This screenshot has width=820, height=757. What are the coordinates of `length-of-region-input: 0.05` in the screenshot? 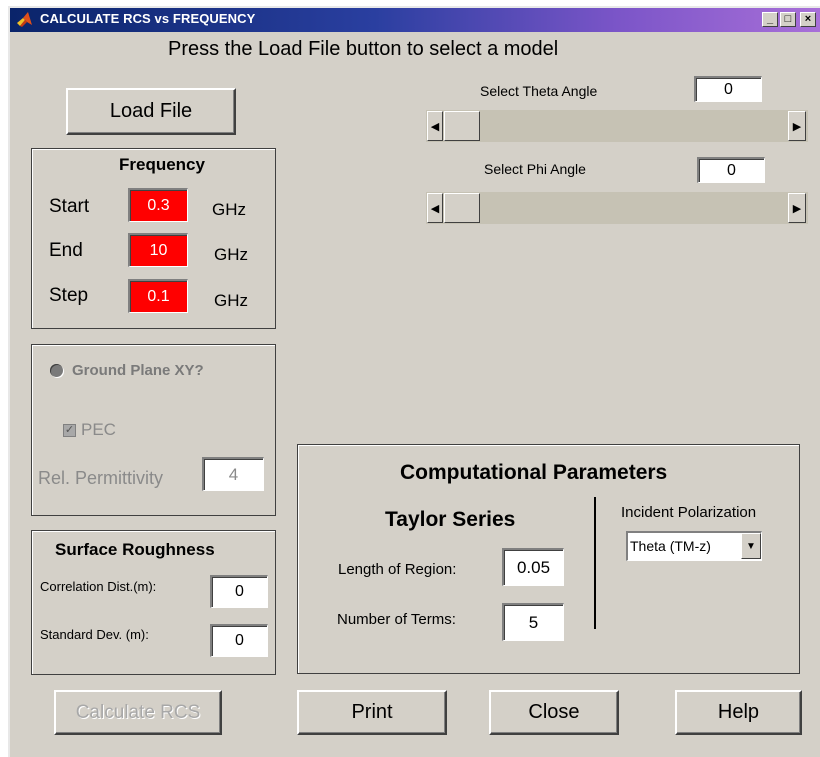 It's located at (533, 567).